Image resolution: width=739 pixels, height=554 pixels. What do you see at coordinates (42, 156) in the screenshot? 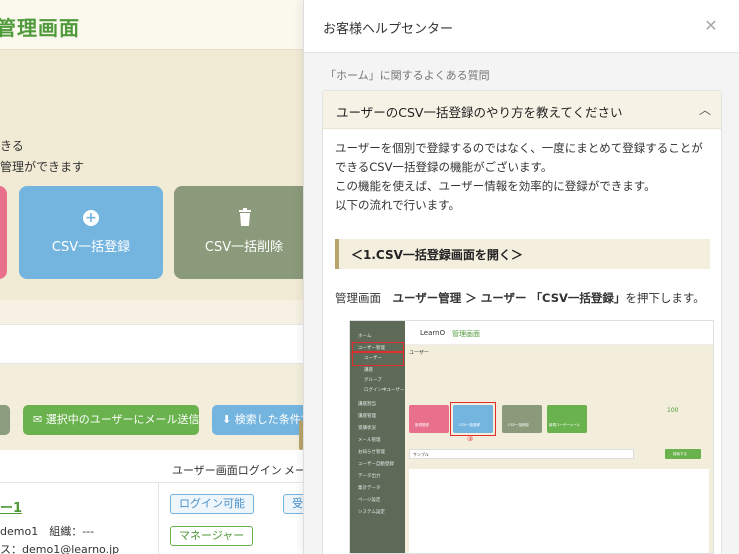
I see `page-description: きる 管理ができます` at bounding box center [42, 156].